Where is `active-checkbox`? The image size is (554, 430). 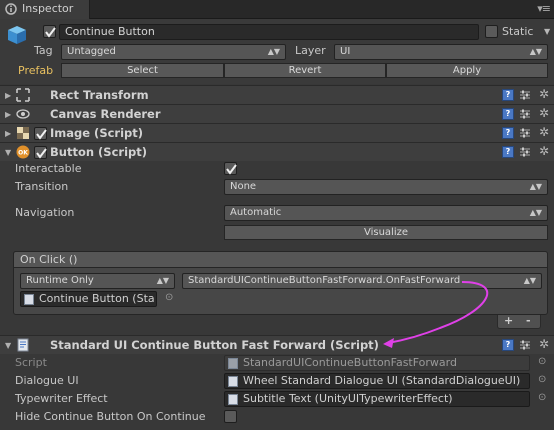
active-checkbox is located at coordinates (49, 31).